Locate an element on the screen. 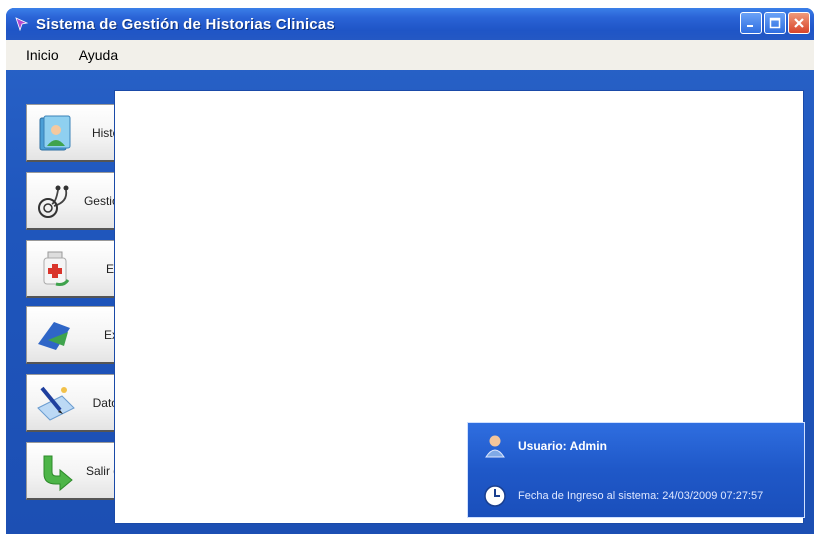  window-title: Sistema de Gestión de Historias Clinicas is located at coordinates (185, 24).